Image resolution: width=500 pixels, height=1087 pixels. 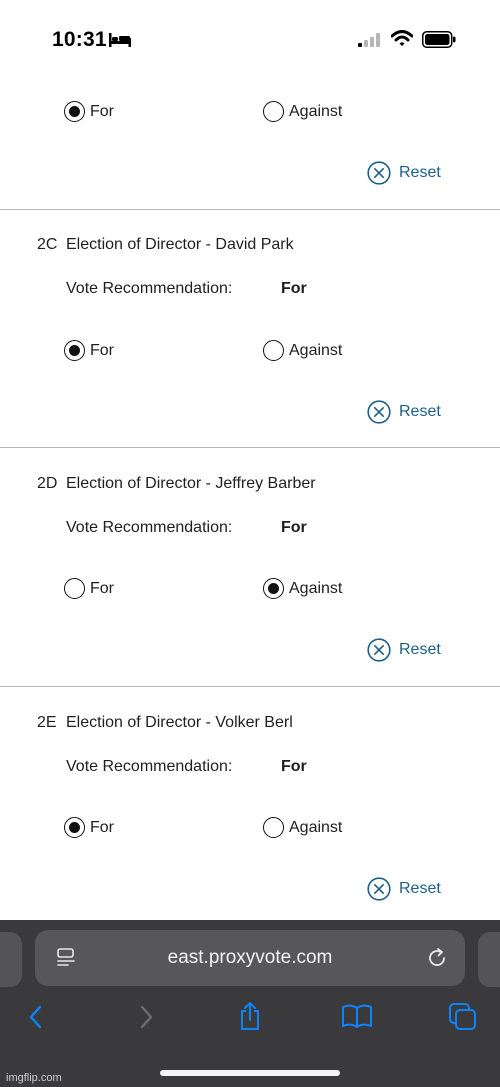 What do you see at coordinates (357, 1016) in the screenshot?
I see `bookmarks-icon` at bounding box center [357, 1016].